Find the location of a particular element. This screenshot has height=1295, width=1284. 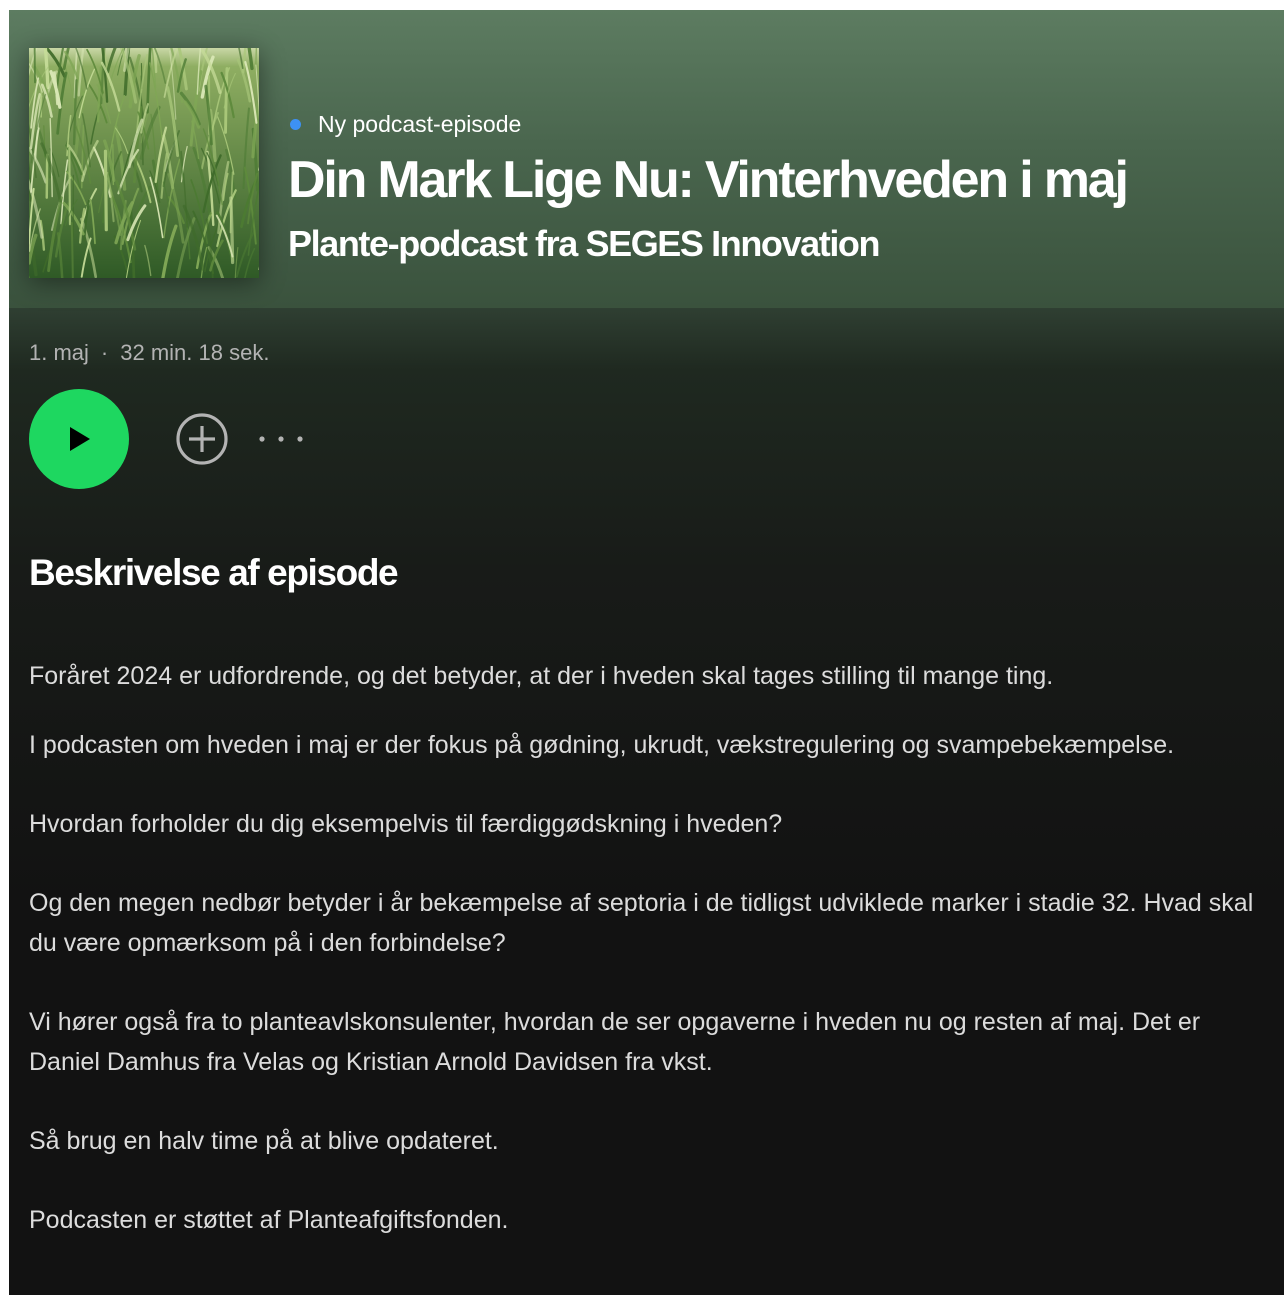

new-indicator-dot is located at coordinates (295, 124).